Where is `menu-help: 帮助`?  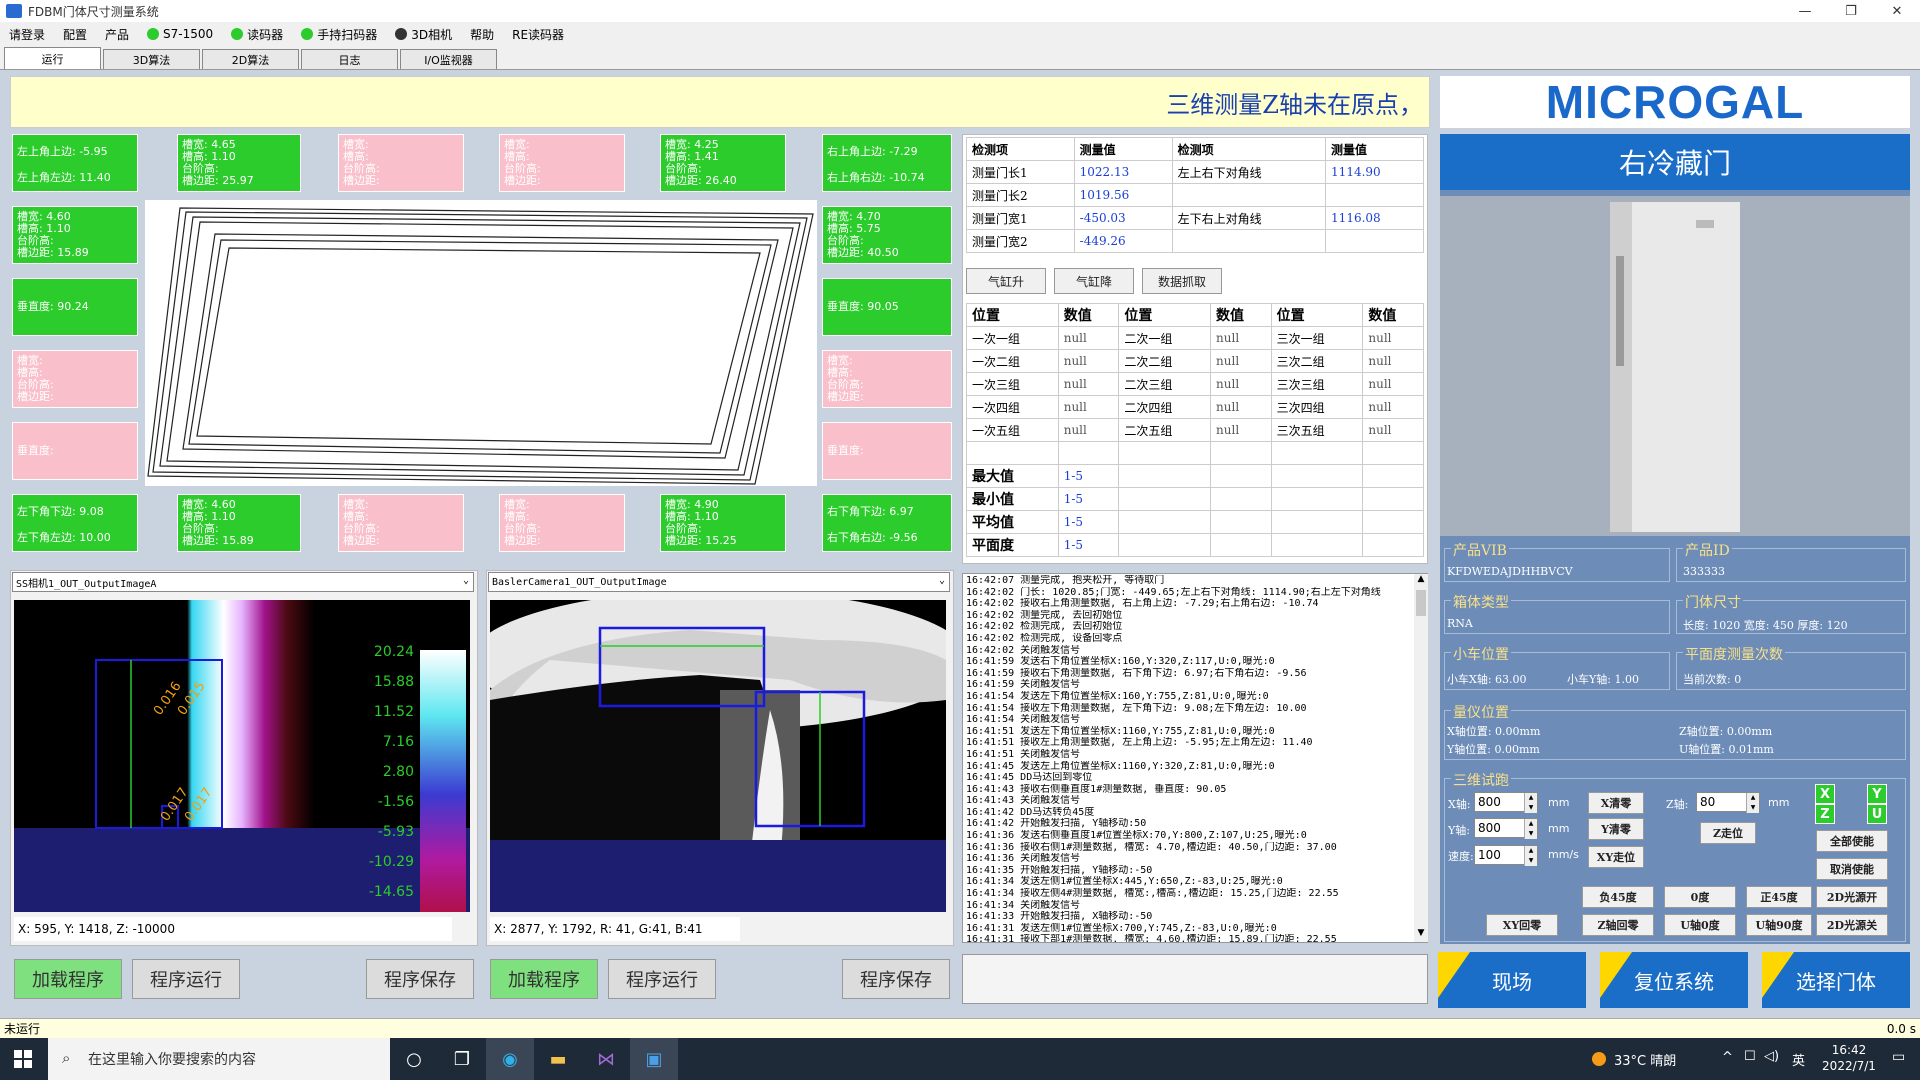
menu-help: 帮助 is located at coordinates (482, 34).